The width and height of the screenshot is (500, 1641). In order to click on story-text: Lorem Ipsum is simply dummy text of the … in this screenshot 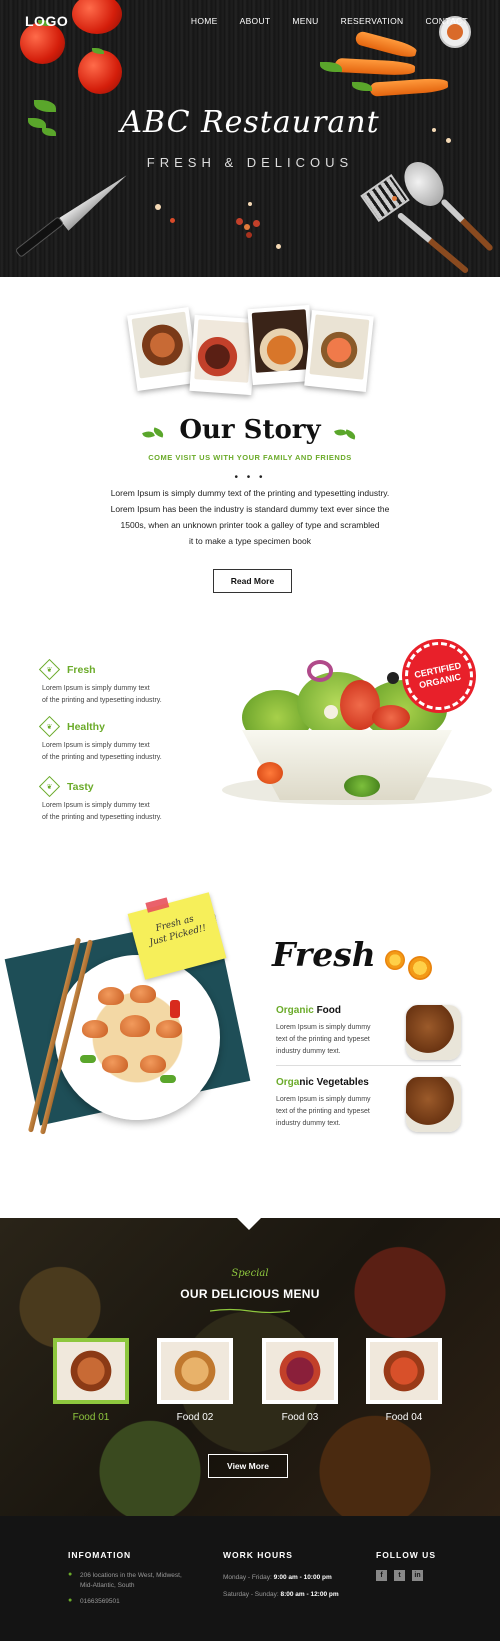, I will do `click(250, 517)`.